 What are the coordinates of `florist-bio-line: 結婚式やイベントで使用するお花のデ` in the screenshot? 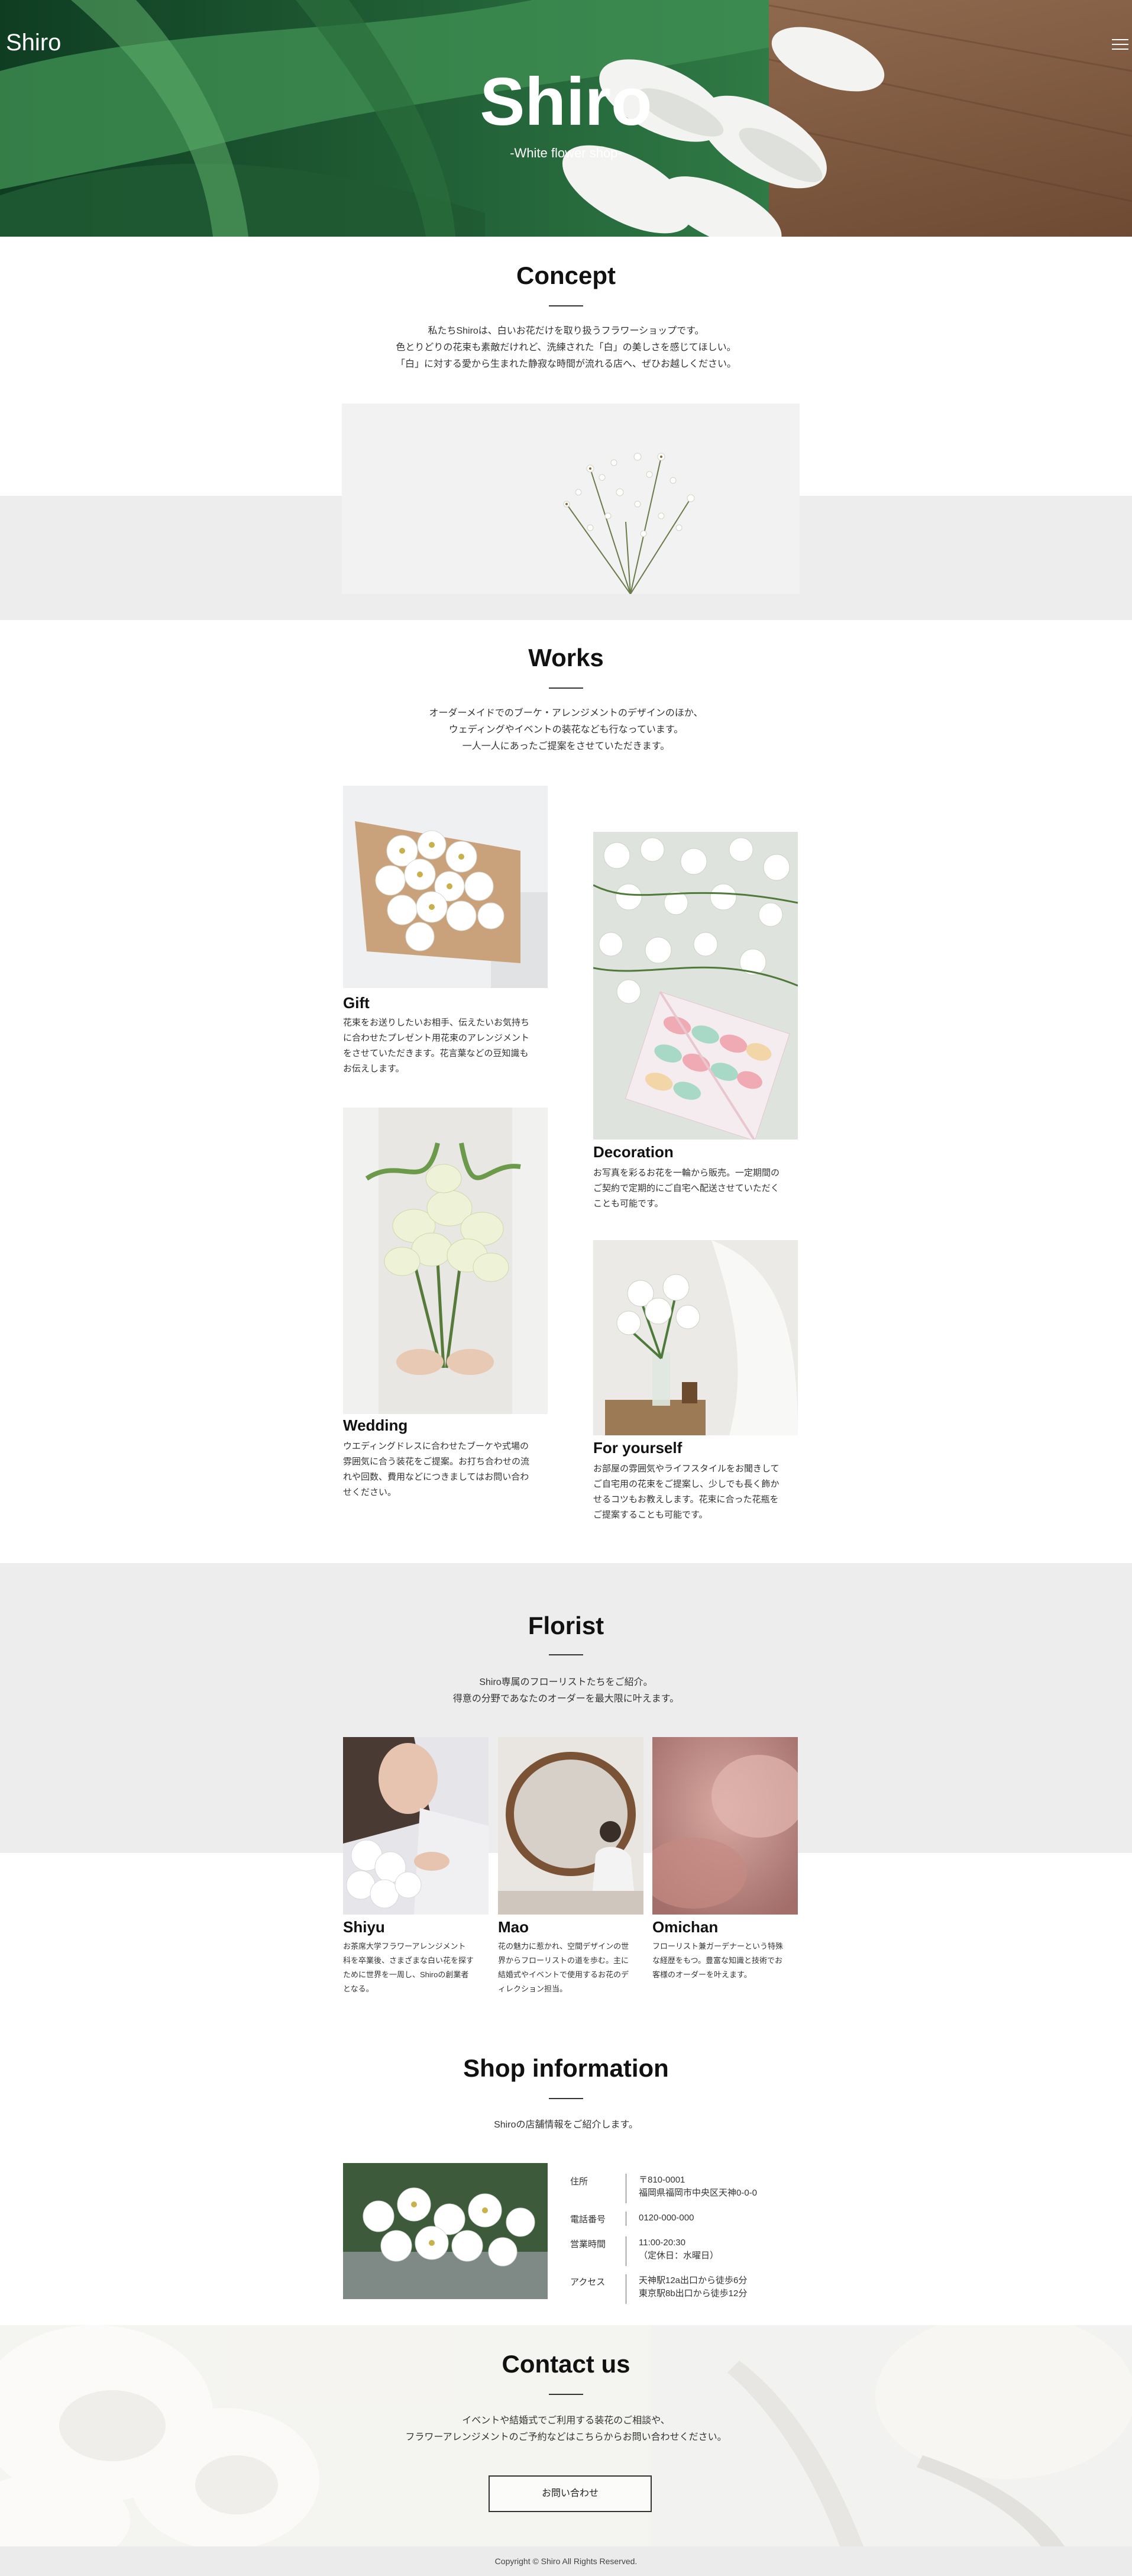 It's located at (563, 1974).